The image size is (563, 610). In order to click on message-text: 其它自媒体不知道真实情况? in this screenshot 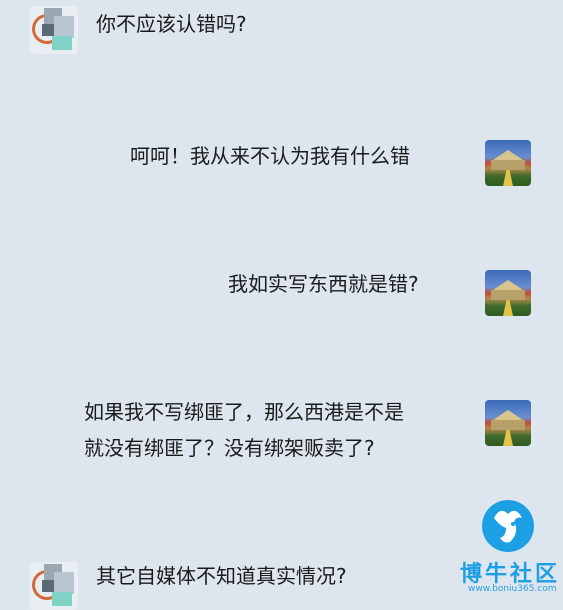, I will do `click(221, 576)`.